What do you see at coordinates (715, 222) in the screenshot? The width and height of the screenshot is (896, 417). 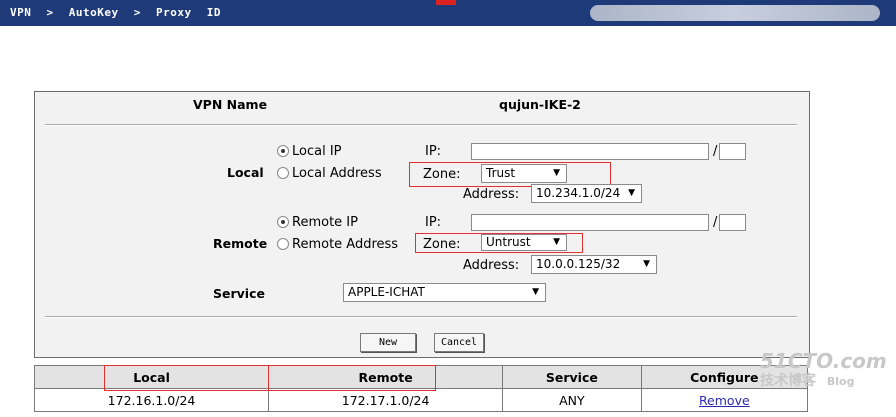 I see `remote-slash: /` at bounding box center [715, 222].